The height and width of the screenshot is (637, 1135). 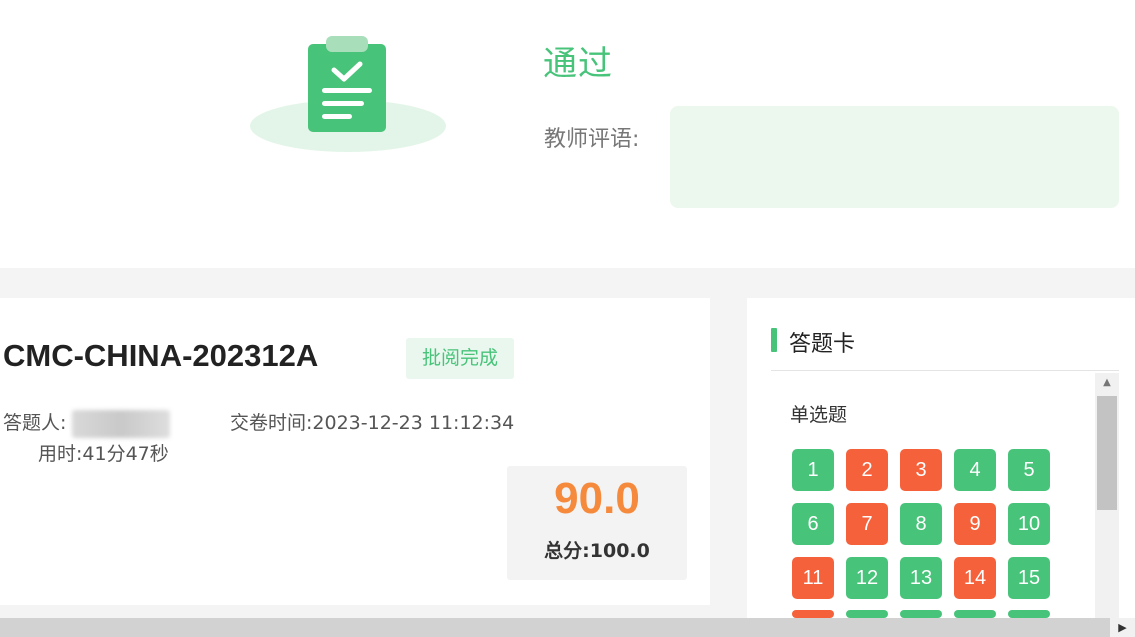 What do you see at coordinates (867, 470) in the screenshot?
I see `question-button-2: 2` at bounding box center [867, 470].